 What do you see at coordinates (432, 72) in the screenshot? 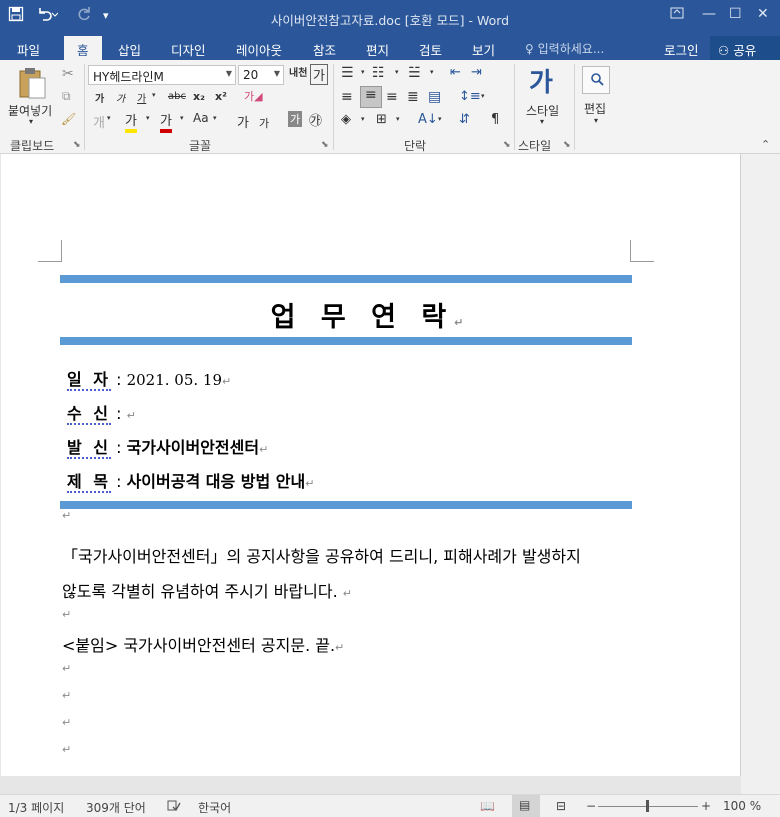
I see `multilevel-dropdown-icon: ▾` at bounding box center [432, 72].